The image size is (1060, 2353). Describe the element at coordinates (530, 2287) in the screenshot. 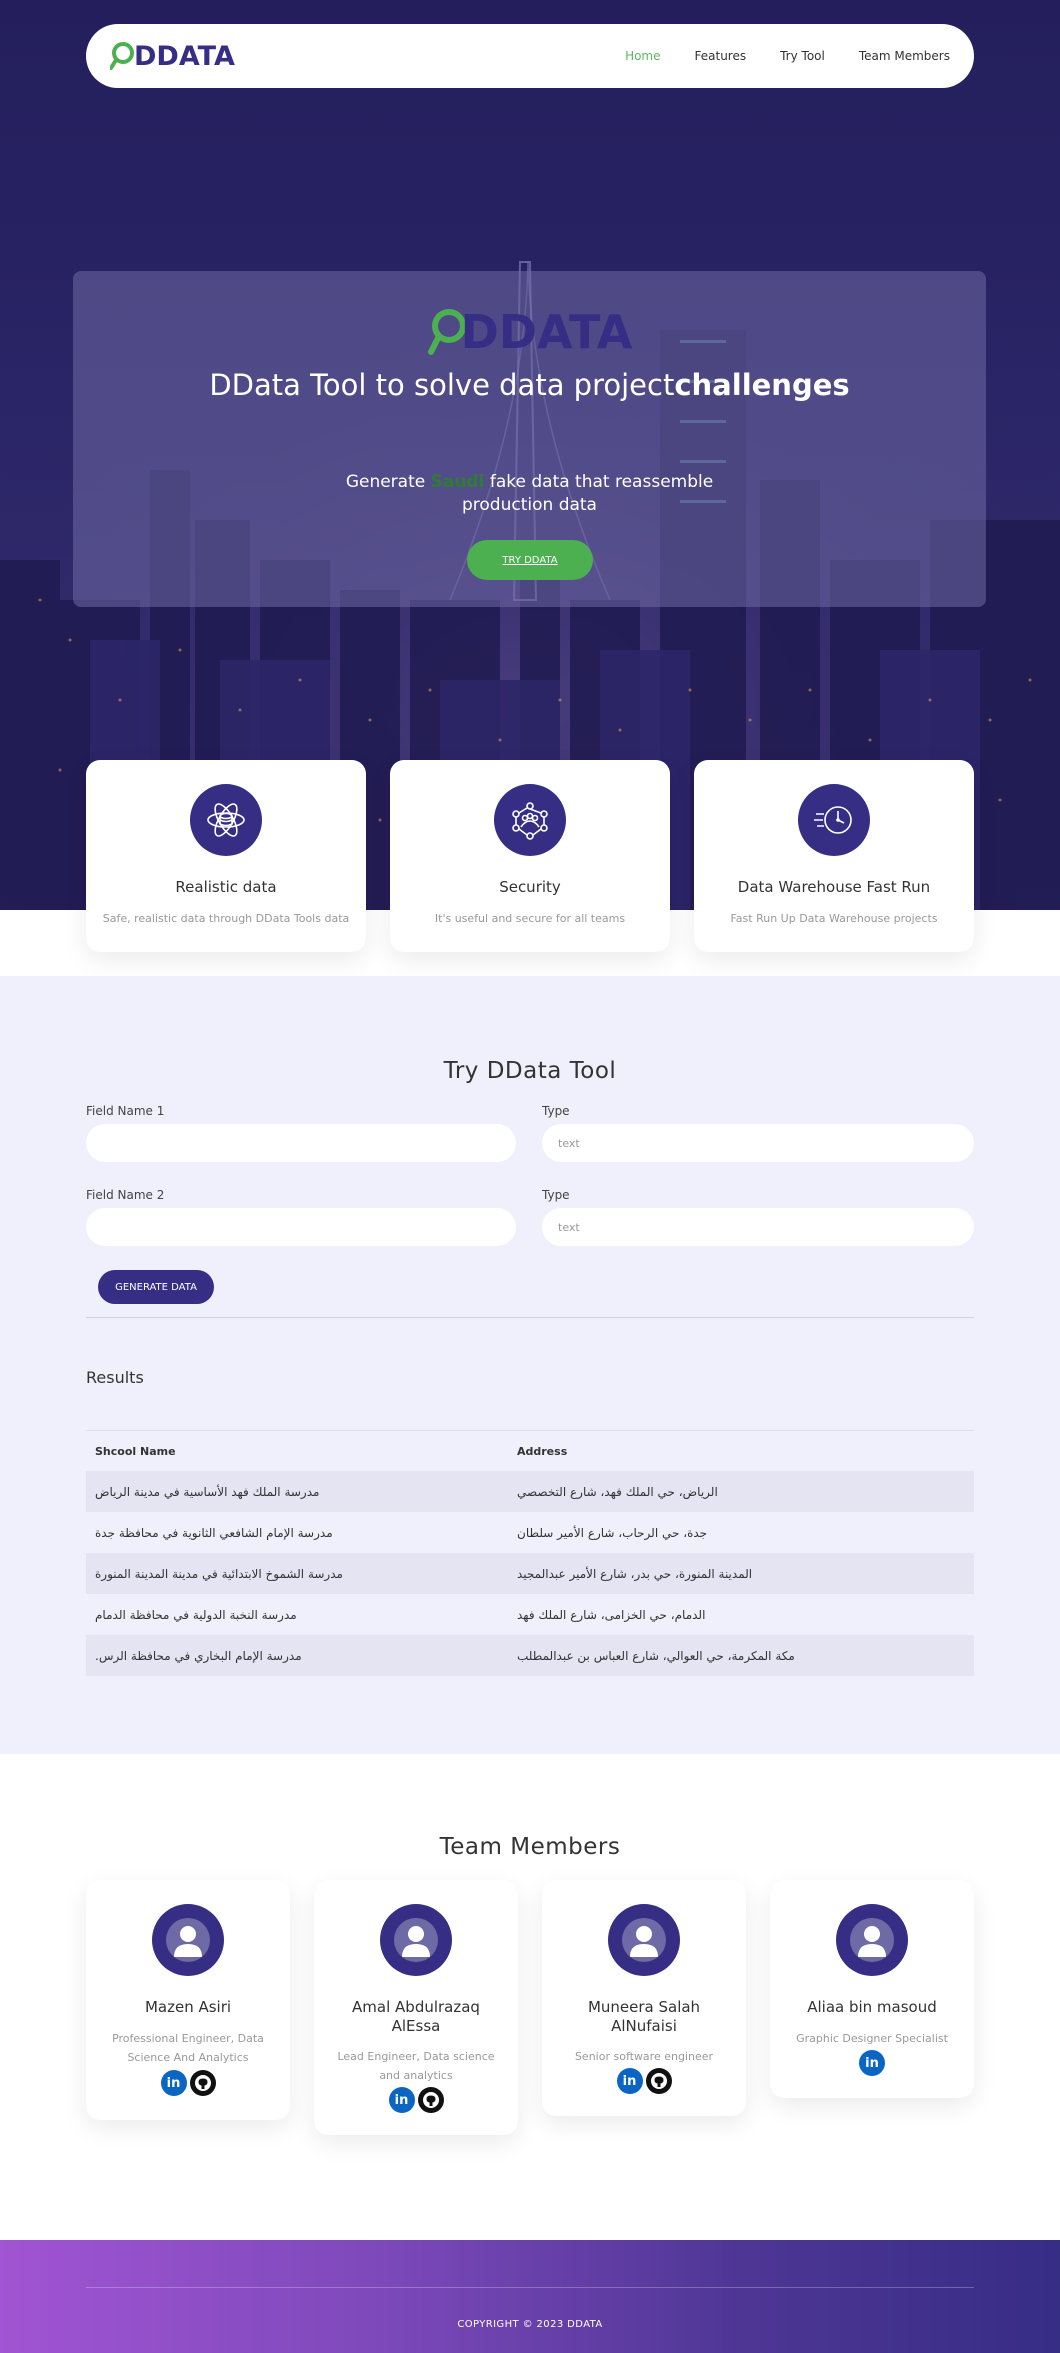

I see `footer-divider` at that location.